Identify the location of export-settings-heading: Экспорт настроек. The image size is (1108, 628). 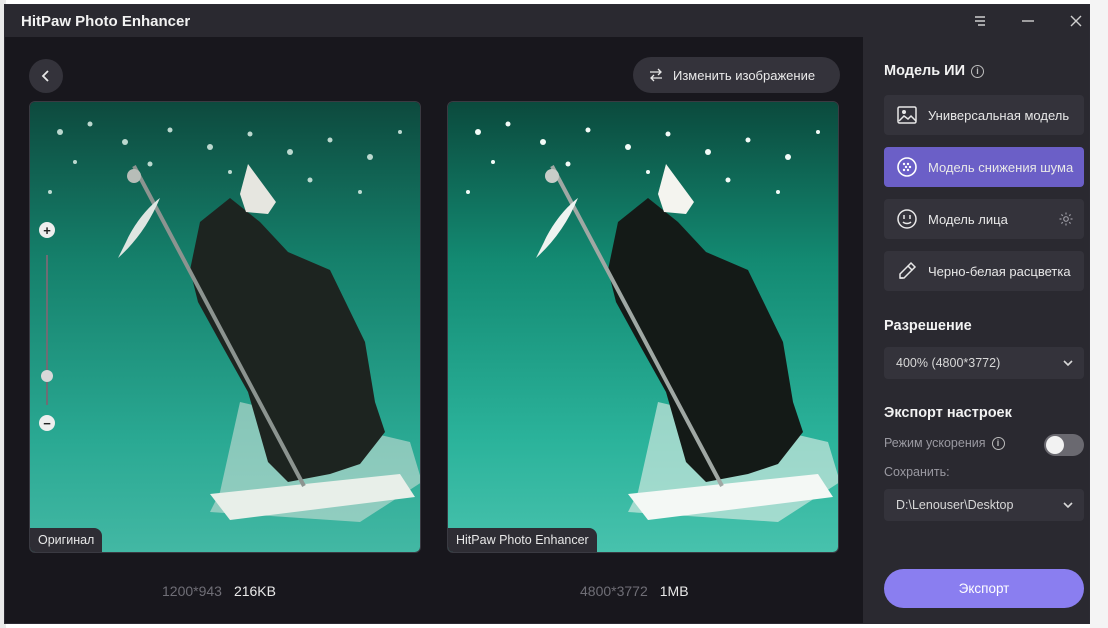
(948, 413).